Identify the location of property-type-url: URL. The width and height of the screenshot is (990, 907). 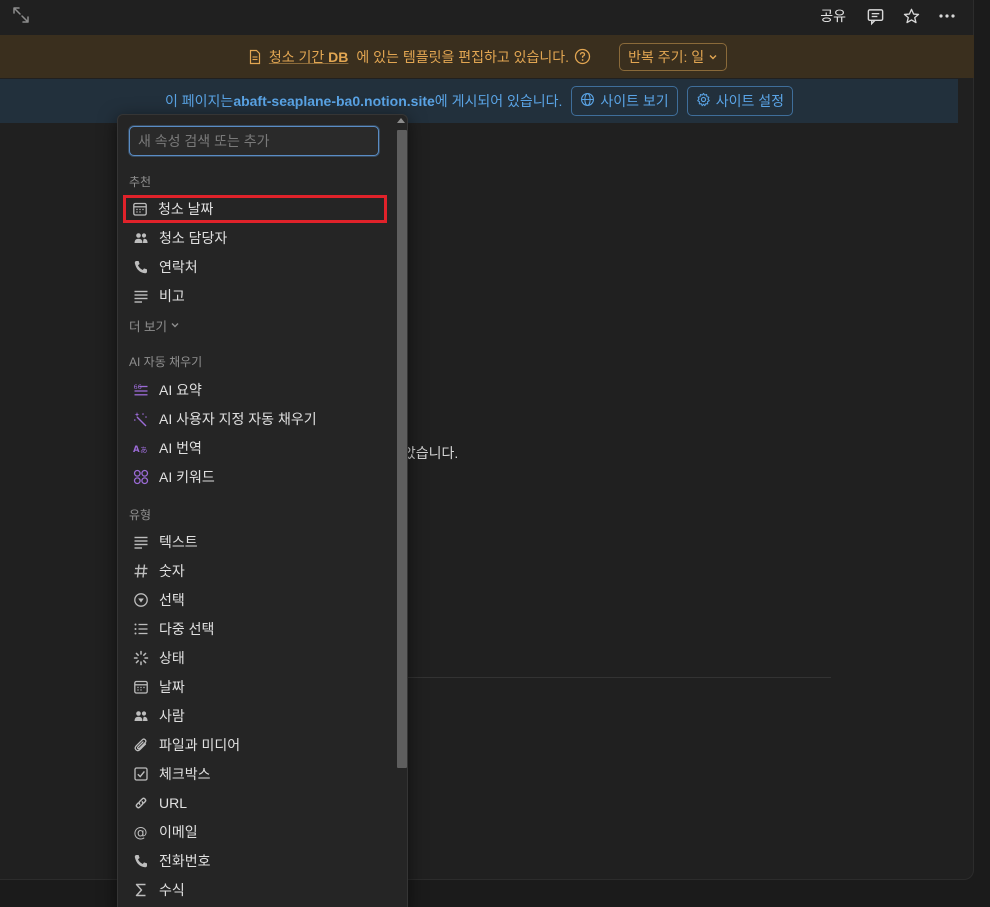
(255, 803).